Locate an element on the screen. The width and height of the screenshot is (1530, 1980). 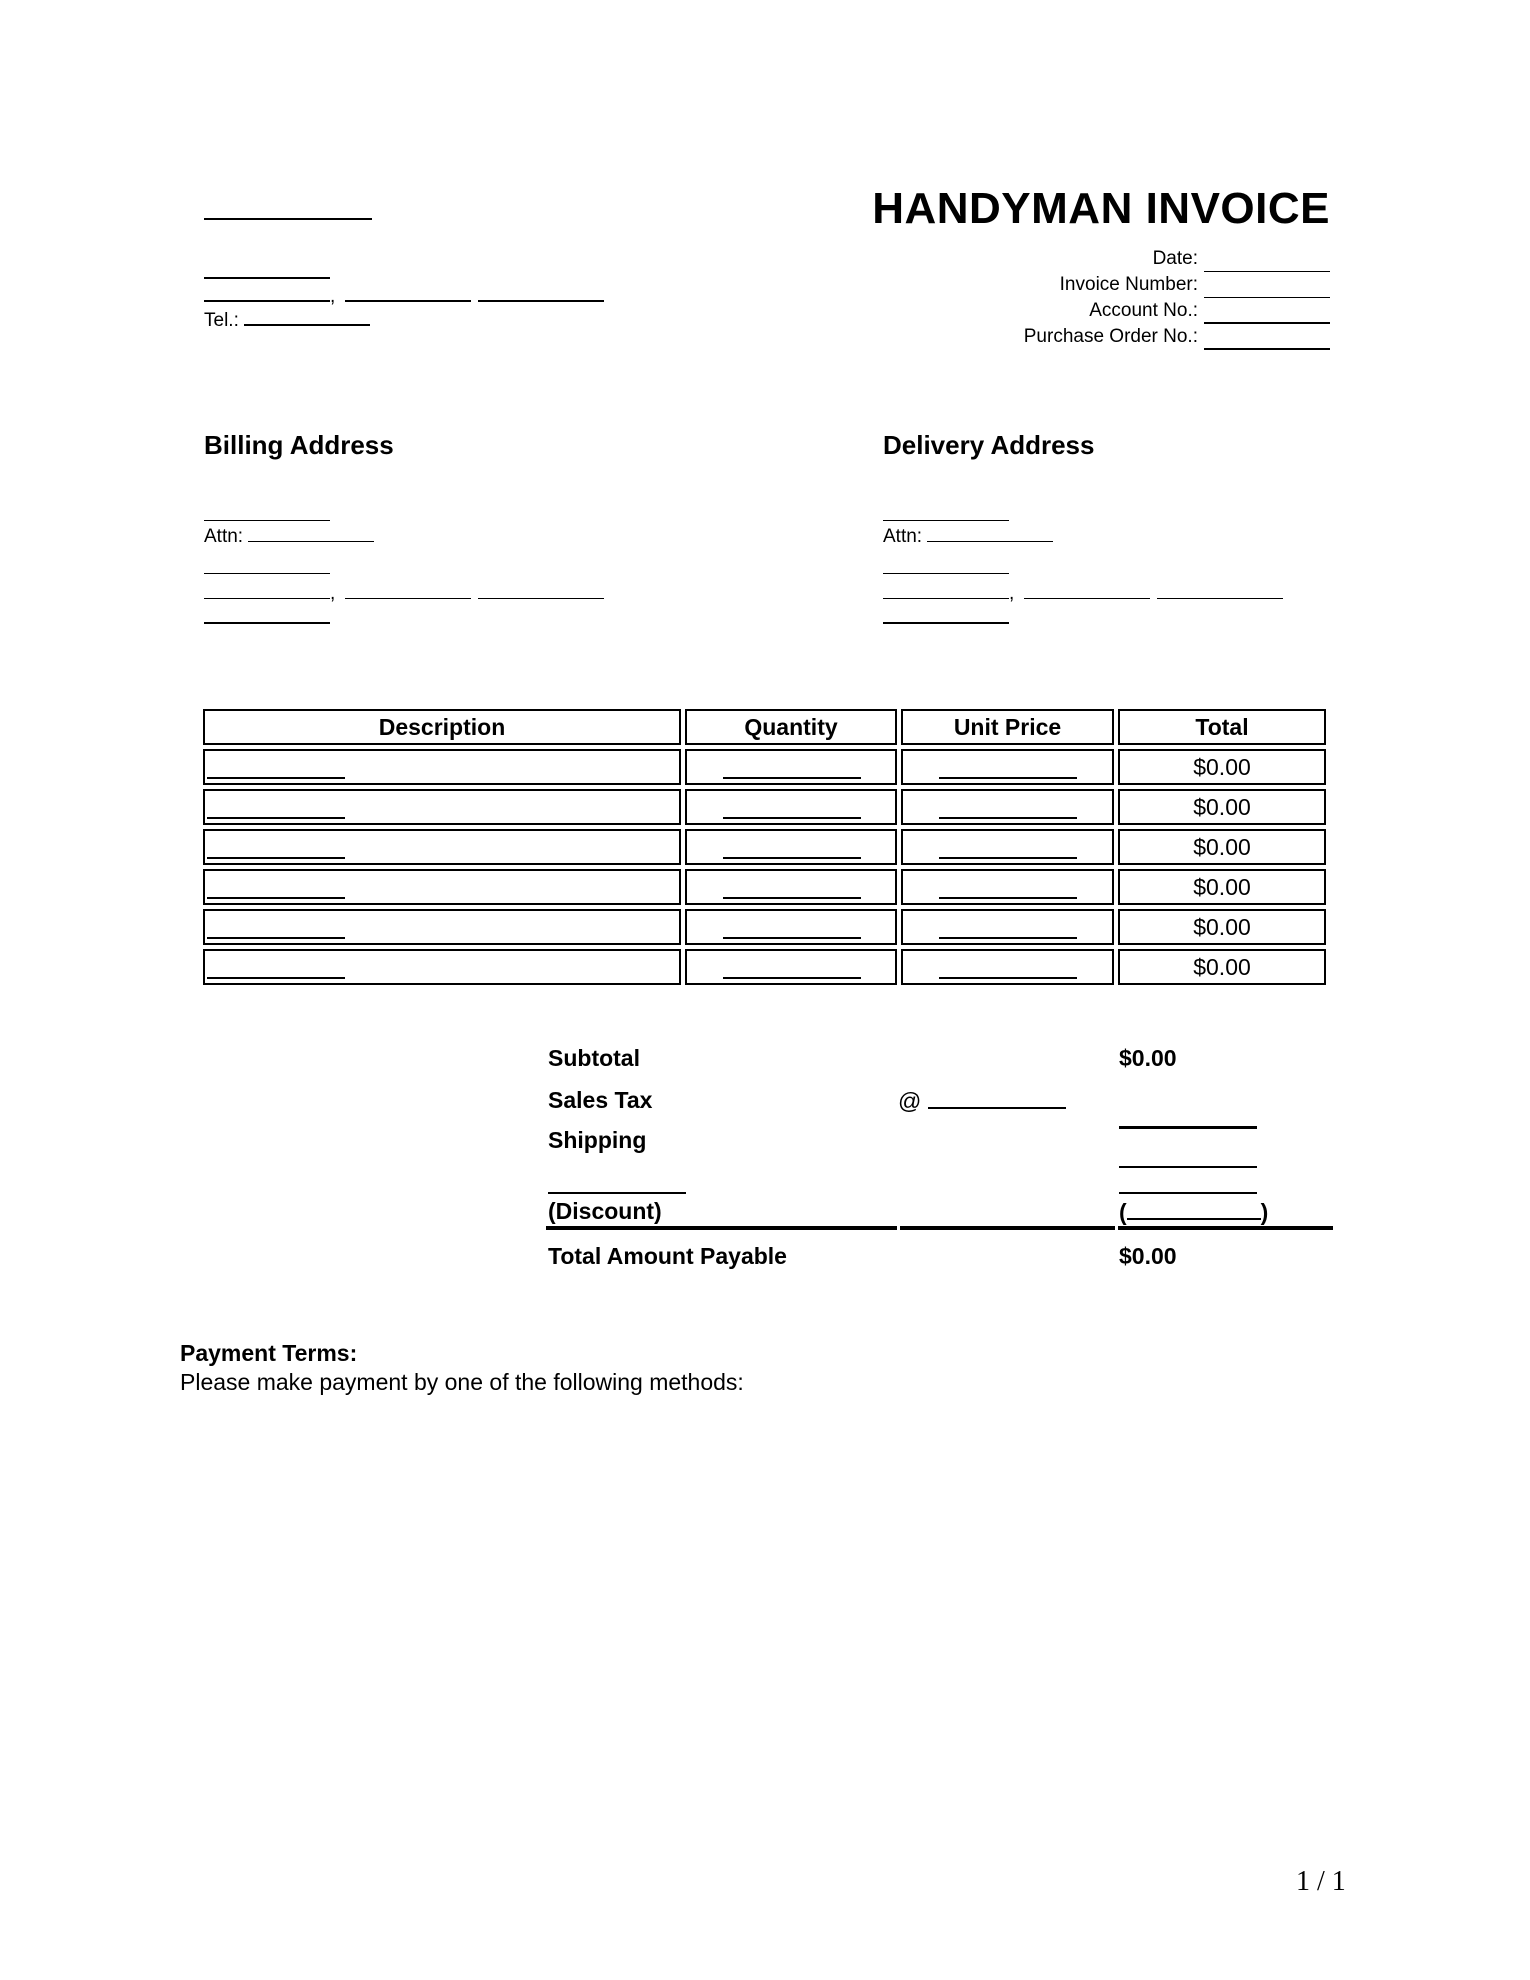
sales-tax-amount-field is located at coordinates (1188, 1127).